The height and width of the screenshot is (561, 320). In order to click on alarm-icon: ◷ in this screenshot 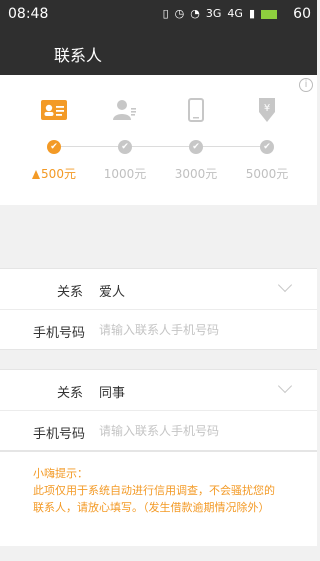, I will do `click(179, 13)`.